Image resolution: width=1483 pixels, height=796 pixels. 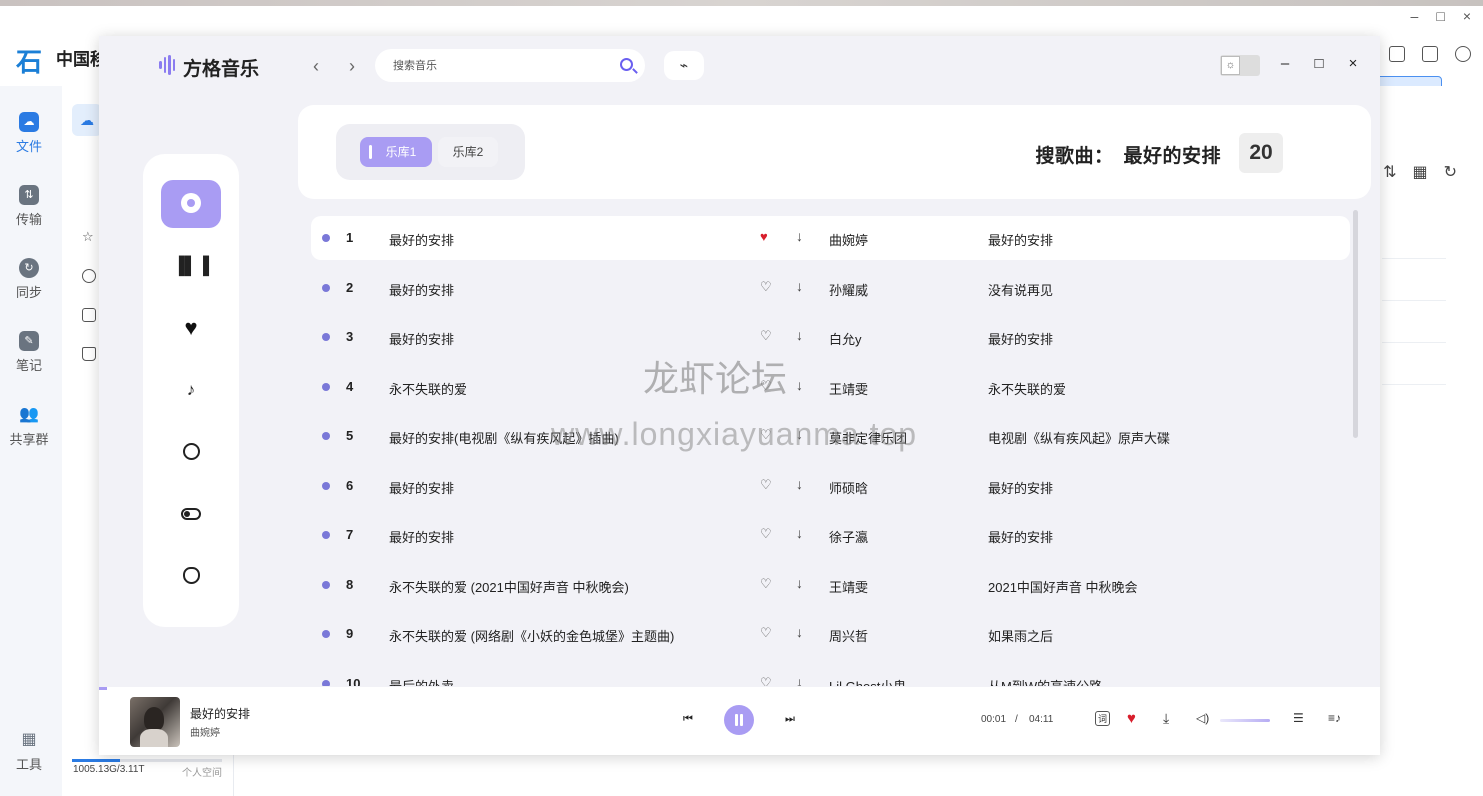 I want to click on background-nav-transfer: ⇅ 传输, so click(x=29, y=206).